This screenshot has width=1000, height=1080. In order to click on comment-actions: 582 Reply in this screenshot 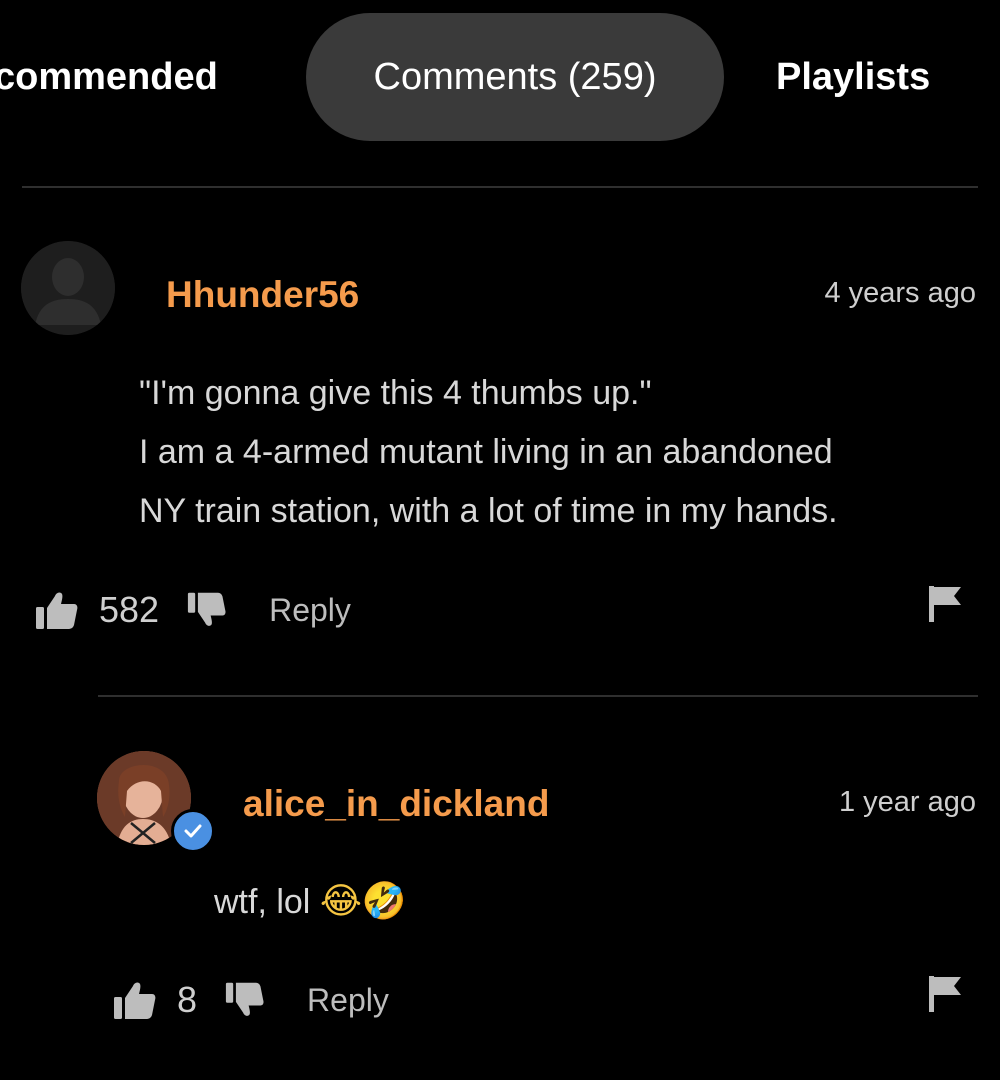, I will do `click(193, 610)`.